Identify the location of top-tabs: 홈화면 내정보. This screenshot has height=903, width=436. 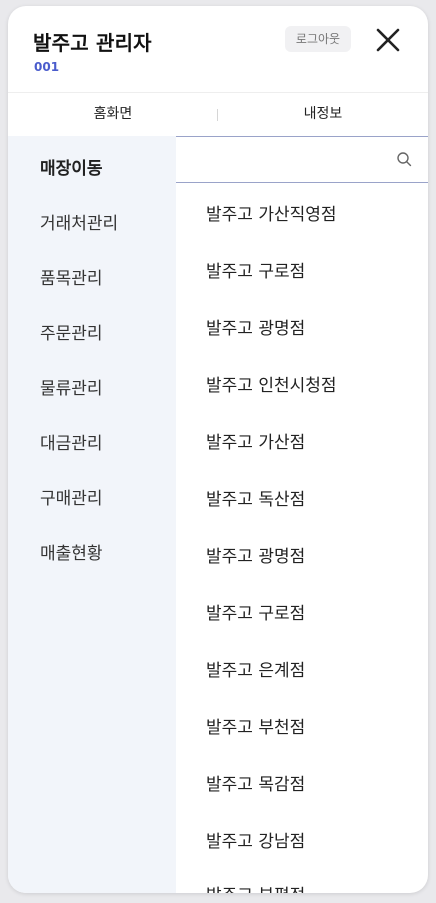
(218, 114).